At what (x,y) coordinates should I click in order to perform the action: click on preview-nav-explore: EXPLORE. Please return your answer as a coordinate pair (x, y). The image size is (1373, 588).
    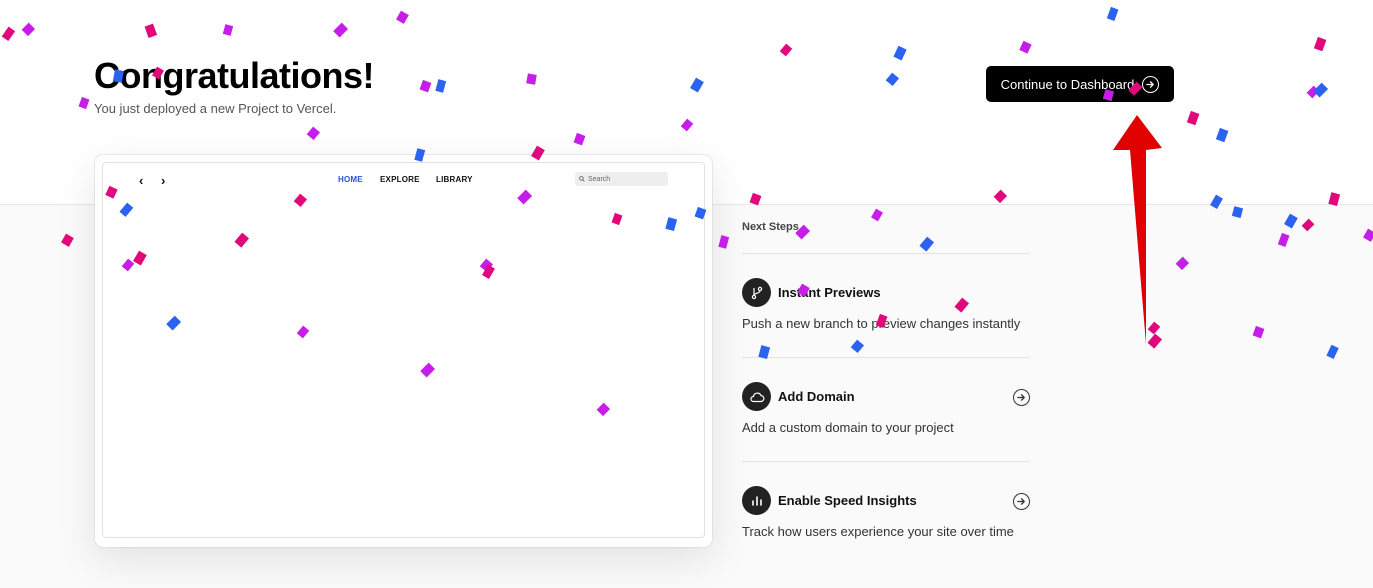
    Looking at the image, I should click on (400, 179).